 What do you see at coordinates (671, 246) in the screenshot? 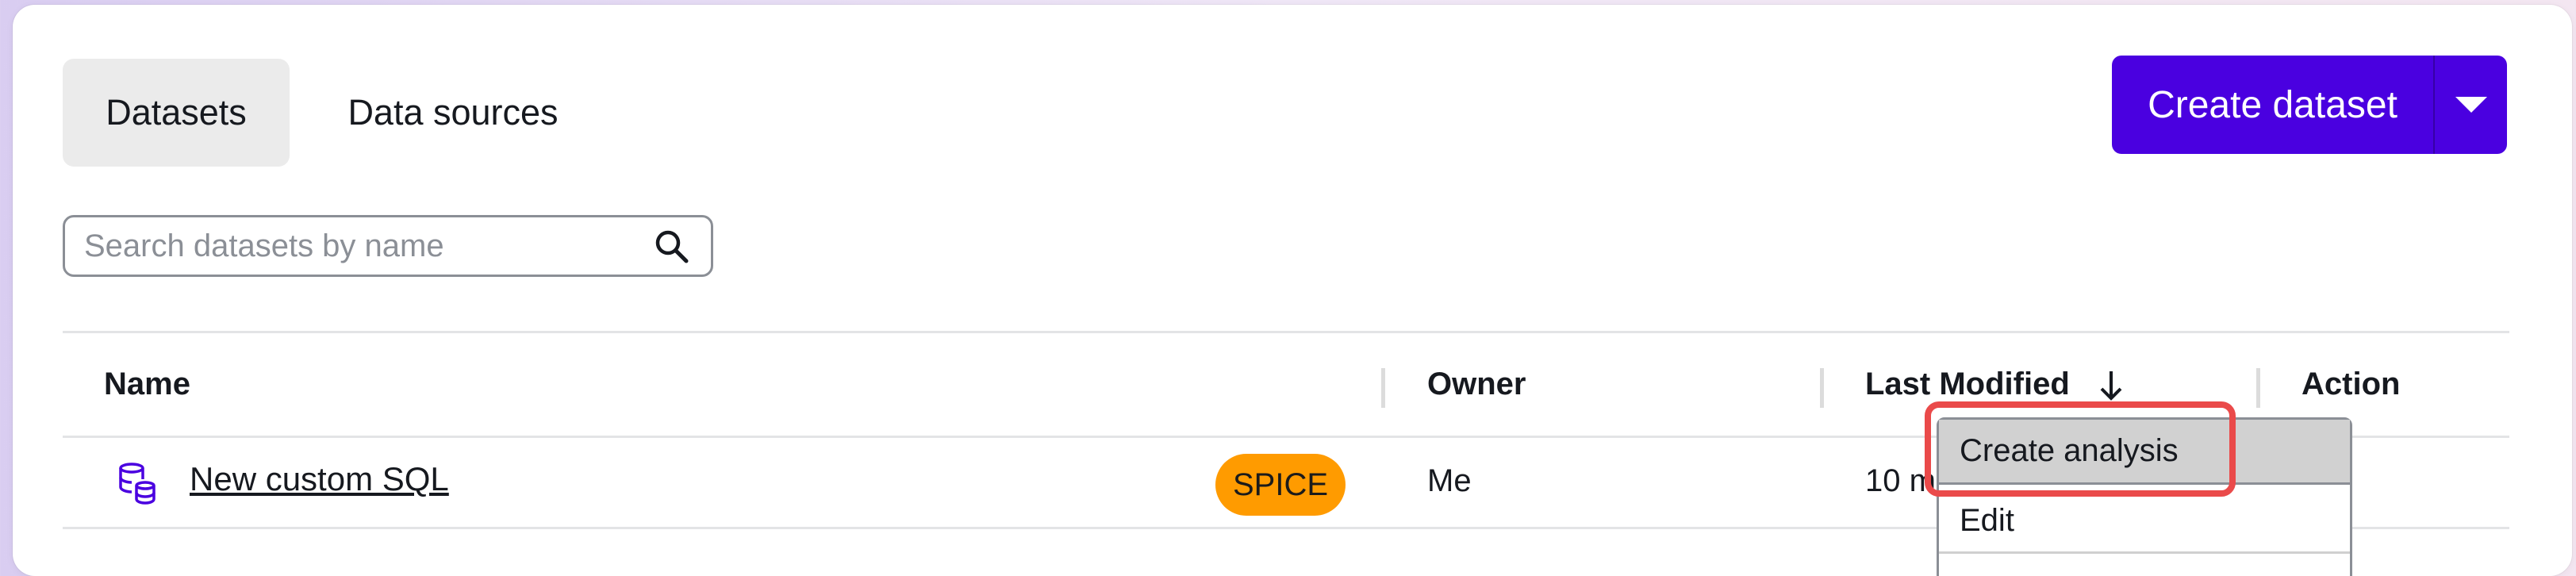
I see `search-icon` at bounding box center [671, 246].